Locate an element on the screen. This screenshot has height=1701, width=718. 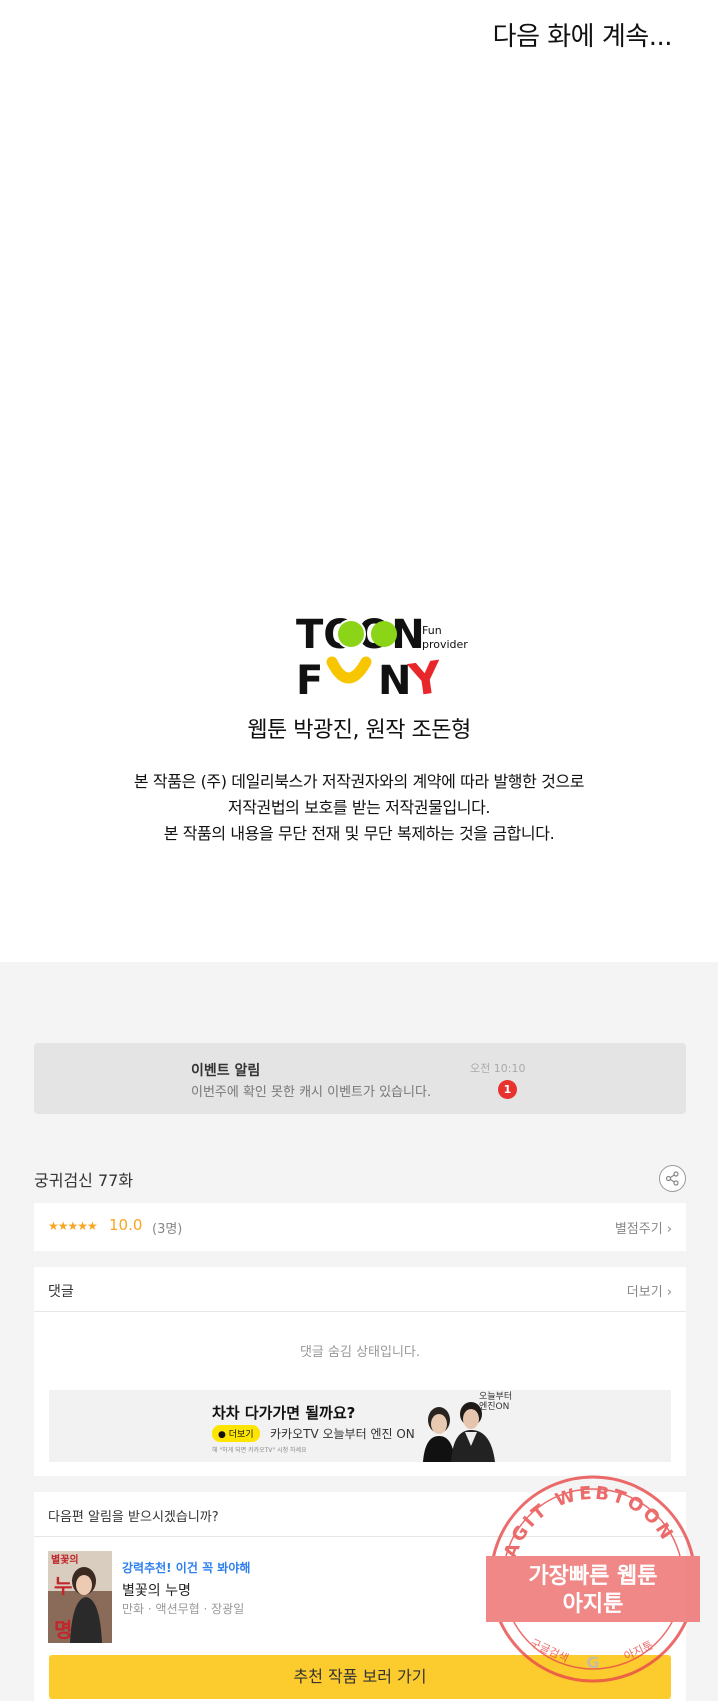
comments-hidden-message: 댓글 숨김 상태입니다. is located at coordinates (360, 1352).